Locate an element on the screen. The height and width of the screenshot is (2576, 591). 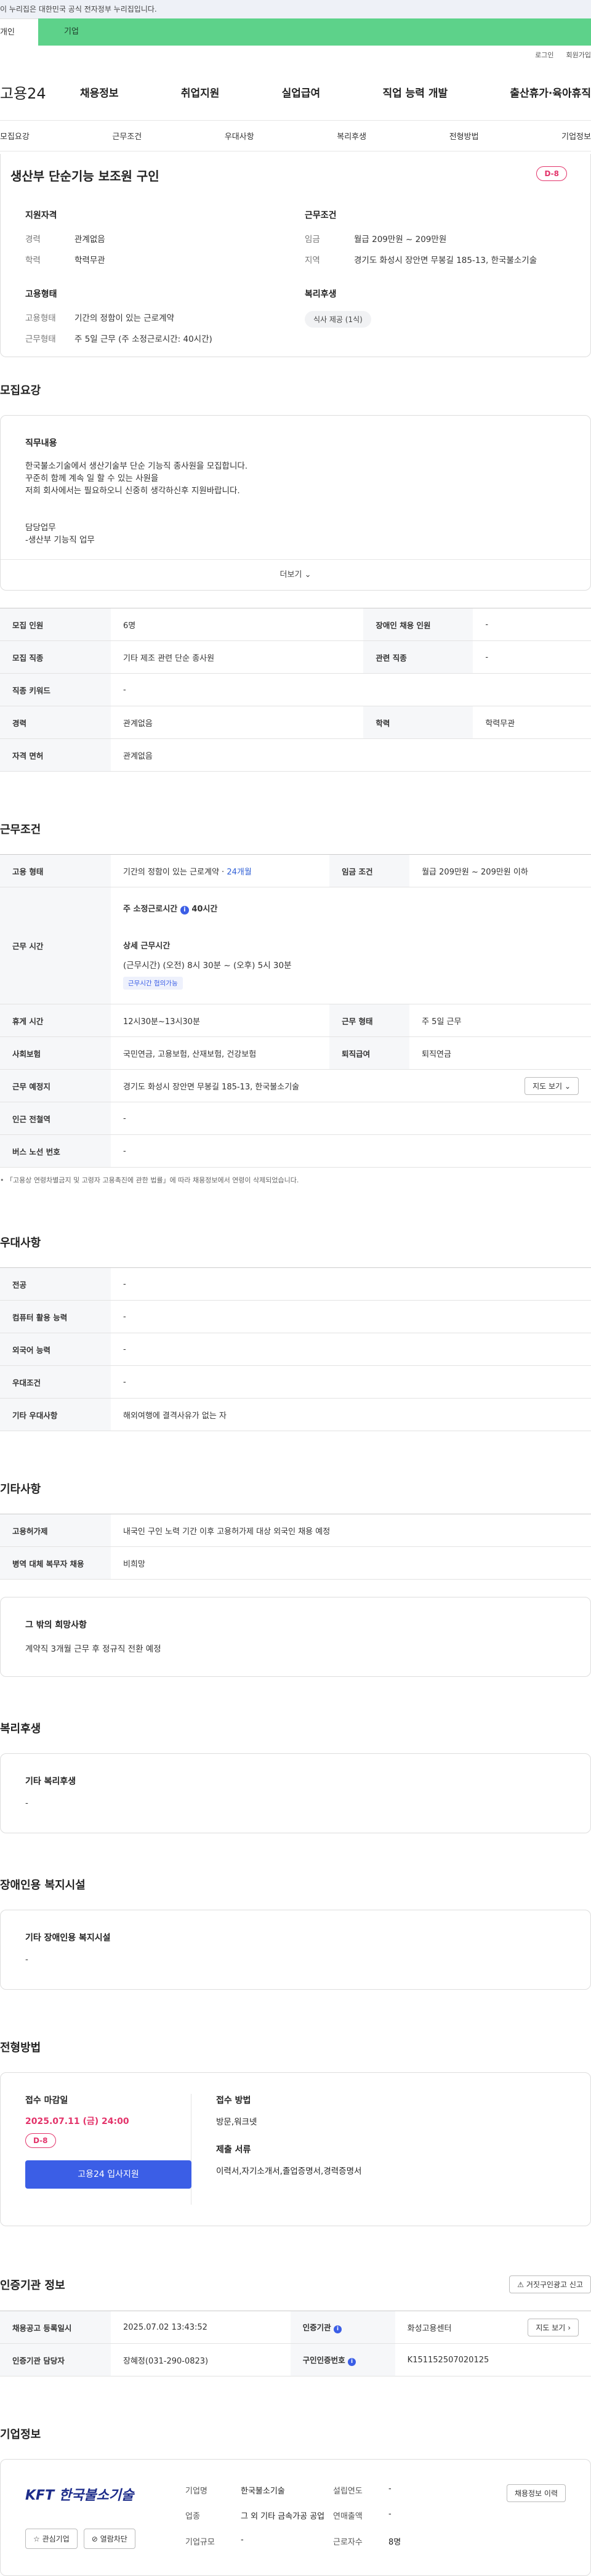
table-row: 컴퓨터 활용 능력 - is located at coordinates (295, 1316).